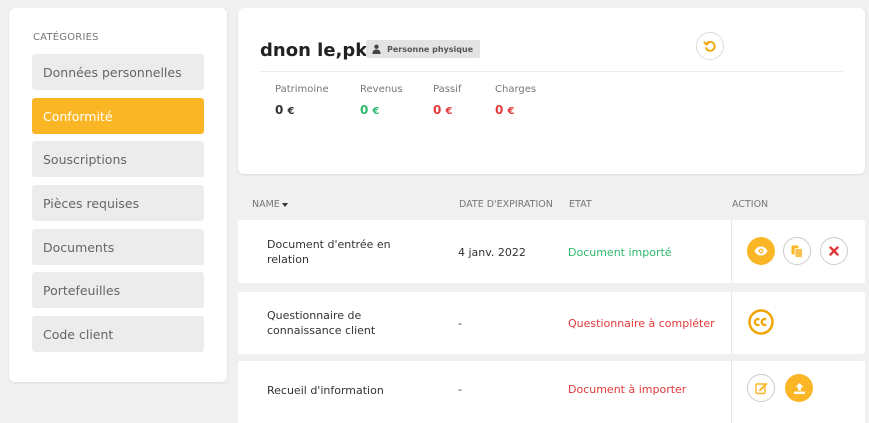 Image resolution: width=869 pixels, height=423 pixels. What do you see at coordinates (551, 71) in the screenshot?
I see `header-divider` at bounding box center [551, 71].